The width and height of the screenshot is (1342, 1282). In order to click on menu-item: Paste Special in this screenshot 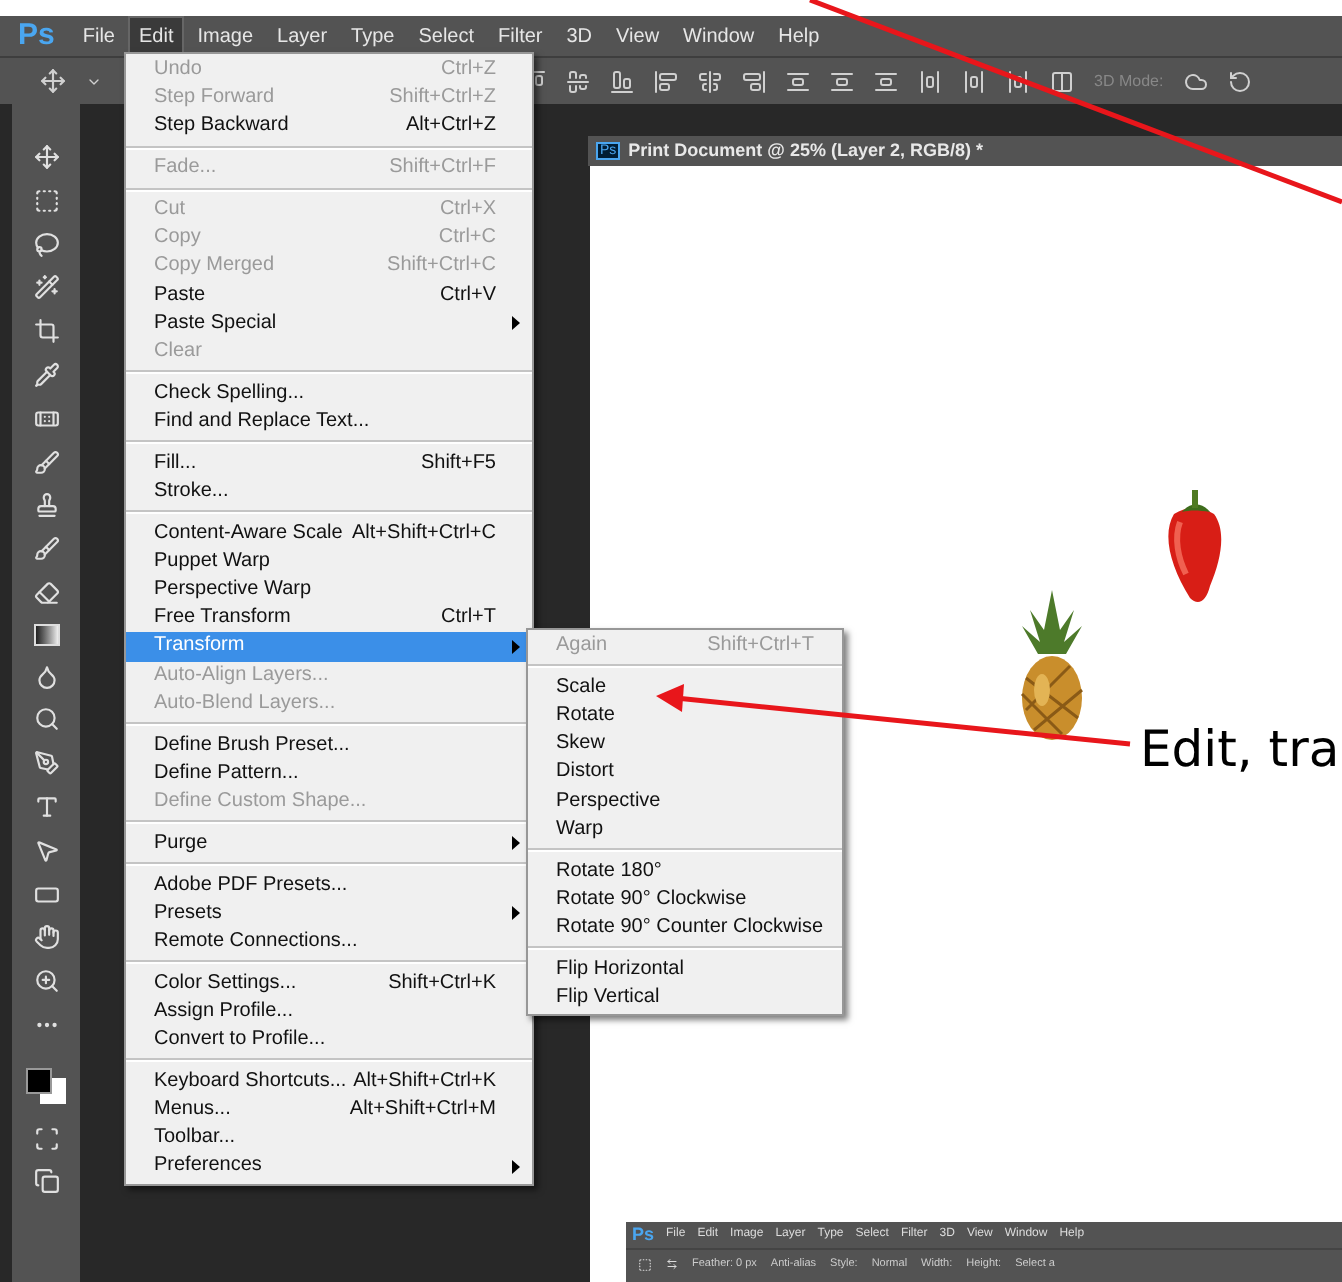, I will do `click(329, 323)`.